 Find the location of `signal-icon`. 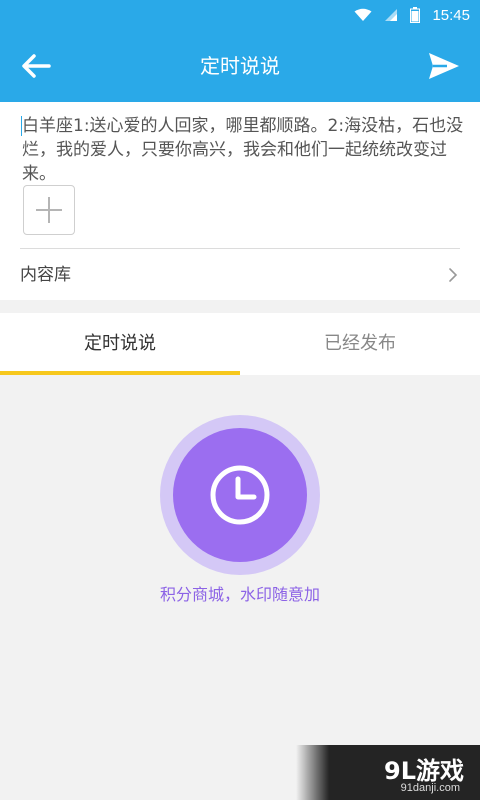

signal-icon is located at coordinates (391, 15).